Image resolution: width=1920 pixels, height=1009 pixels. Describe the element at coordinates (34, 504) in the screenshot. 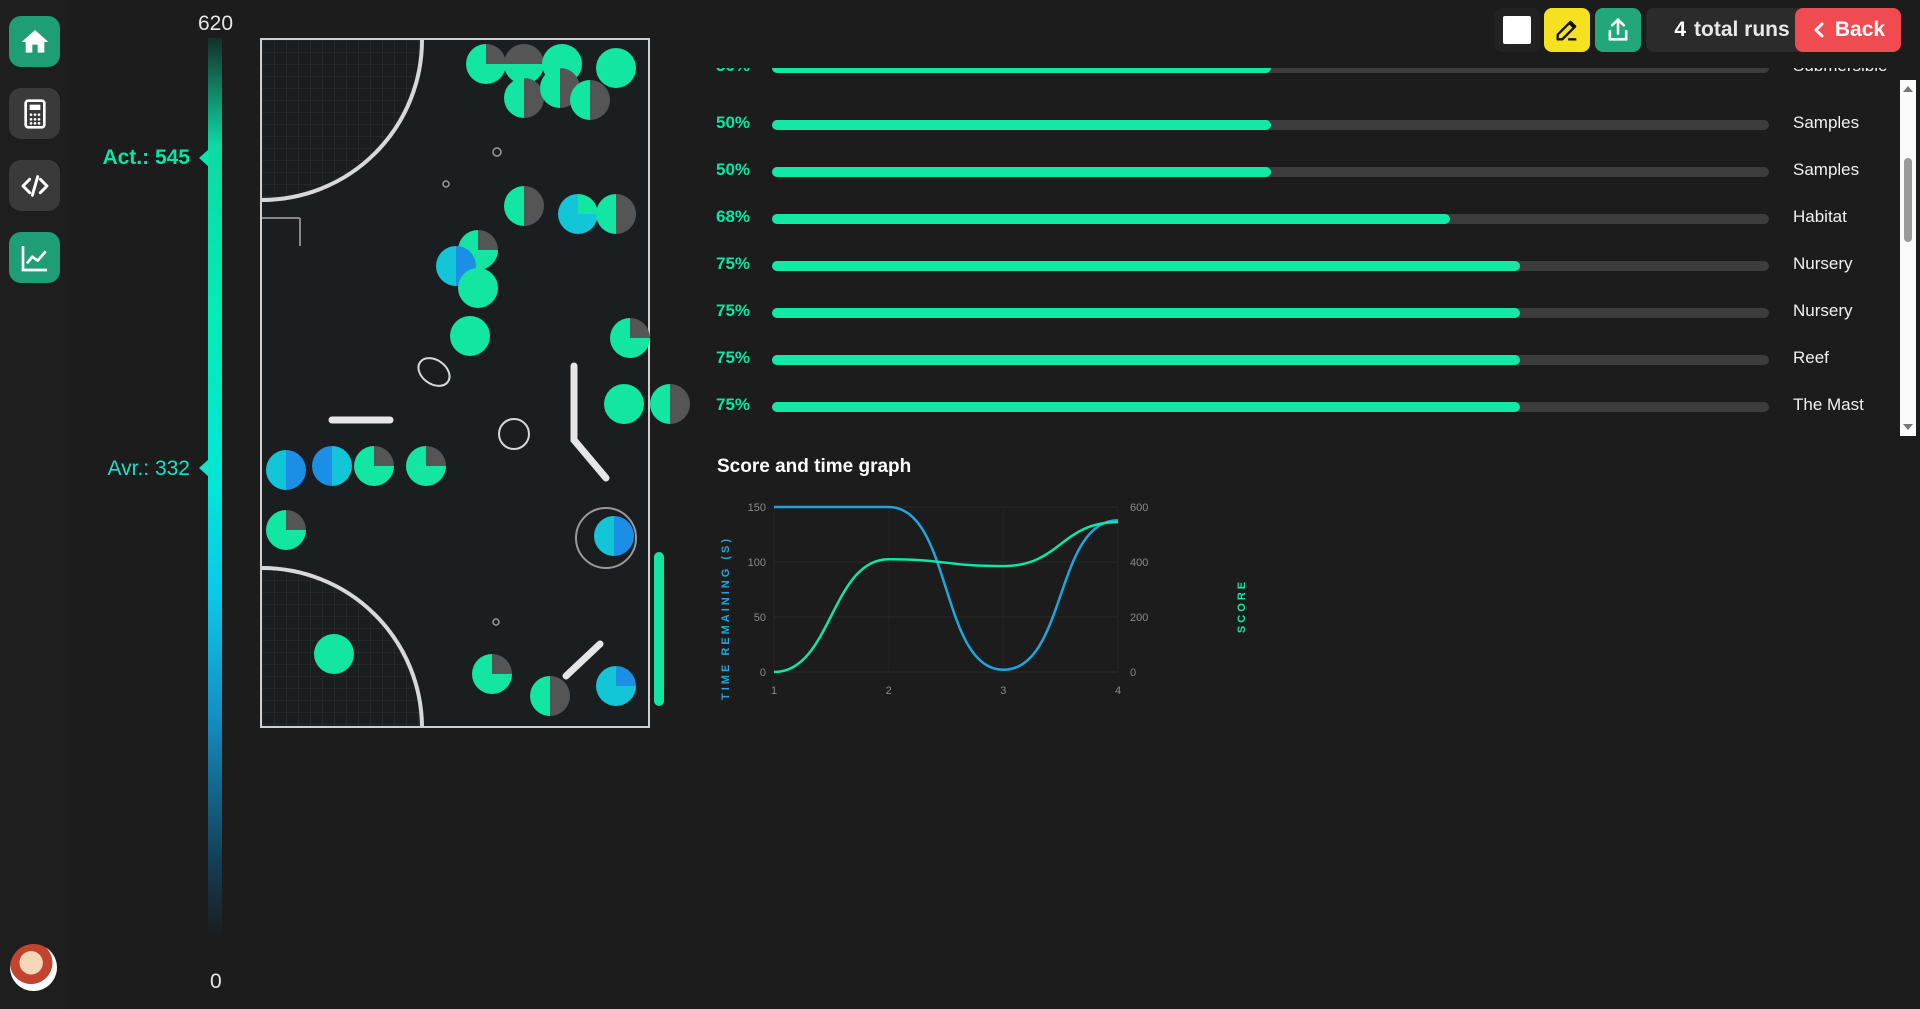

I see `sidebar` at that location.